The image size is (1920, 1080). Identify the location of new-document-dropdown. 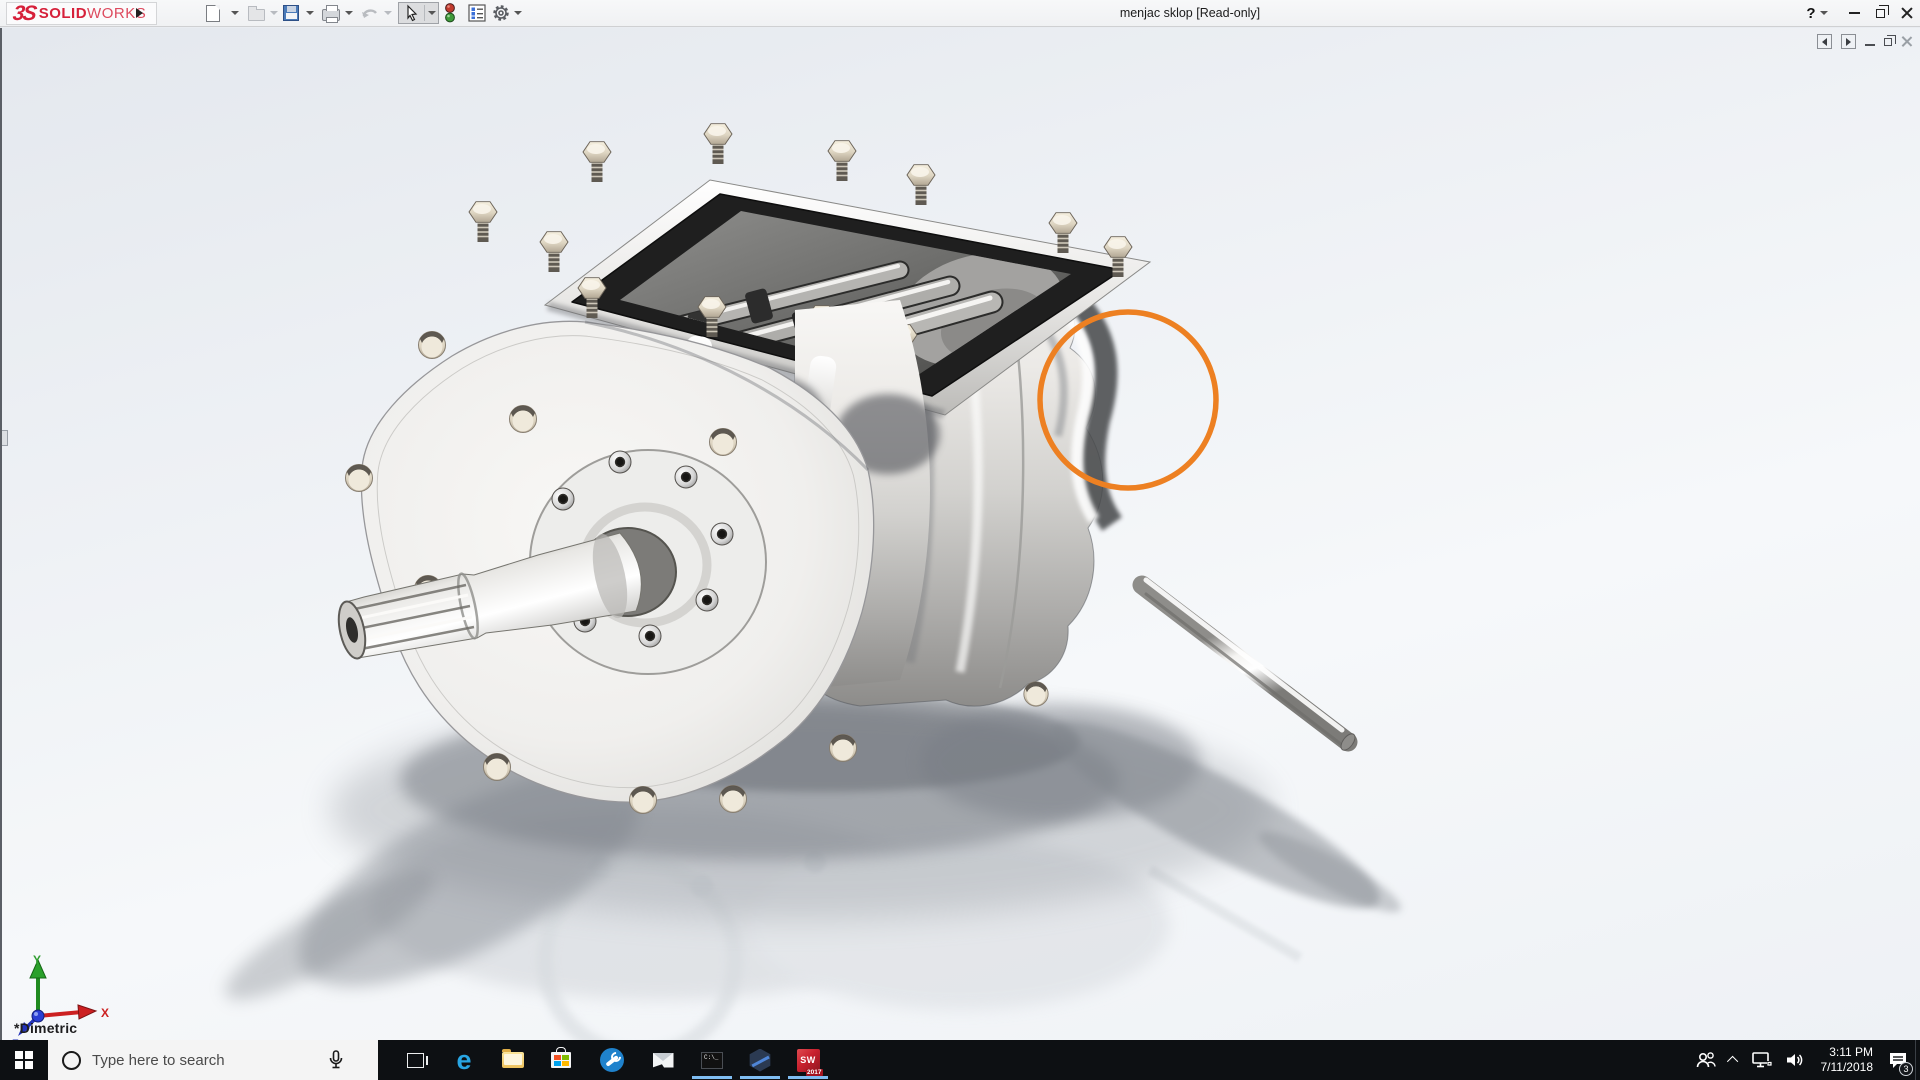
(235, 13).